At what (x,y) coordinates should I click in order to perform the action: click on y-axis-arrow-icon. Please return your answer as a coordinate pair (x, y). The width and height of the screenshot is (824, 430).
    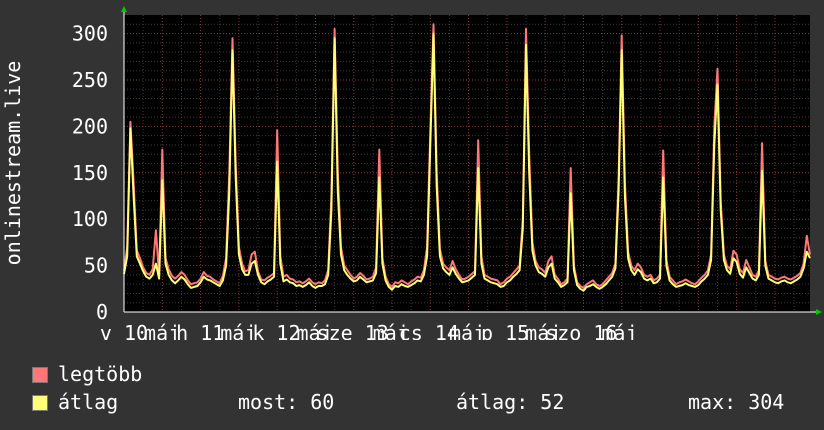
    Looking at the image, I should click on (124, 9).